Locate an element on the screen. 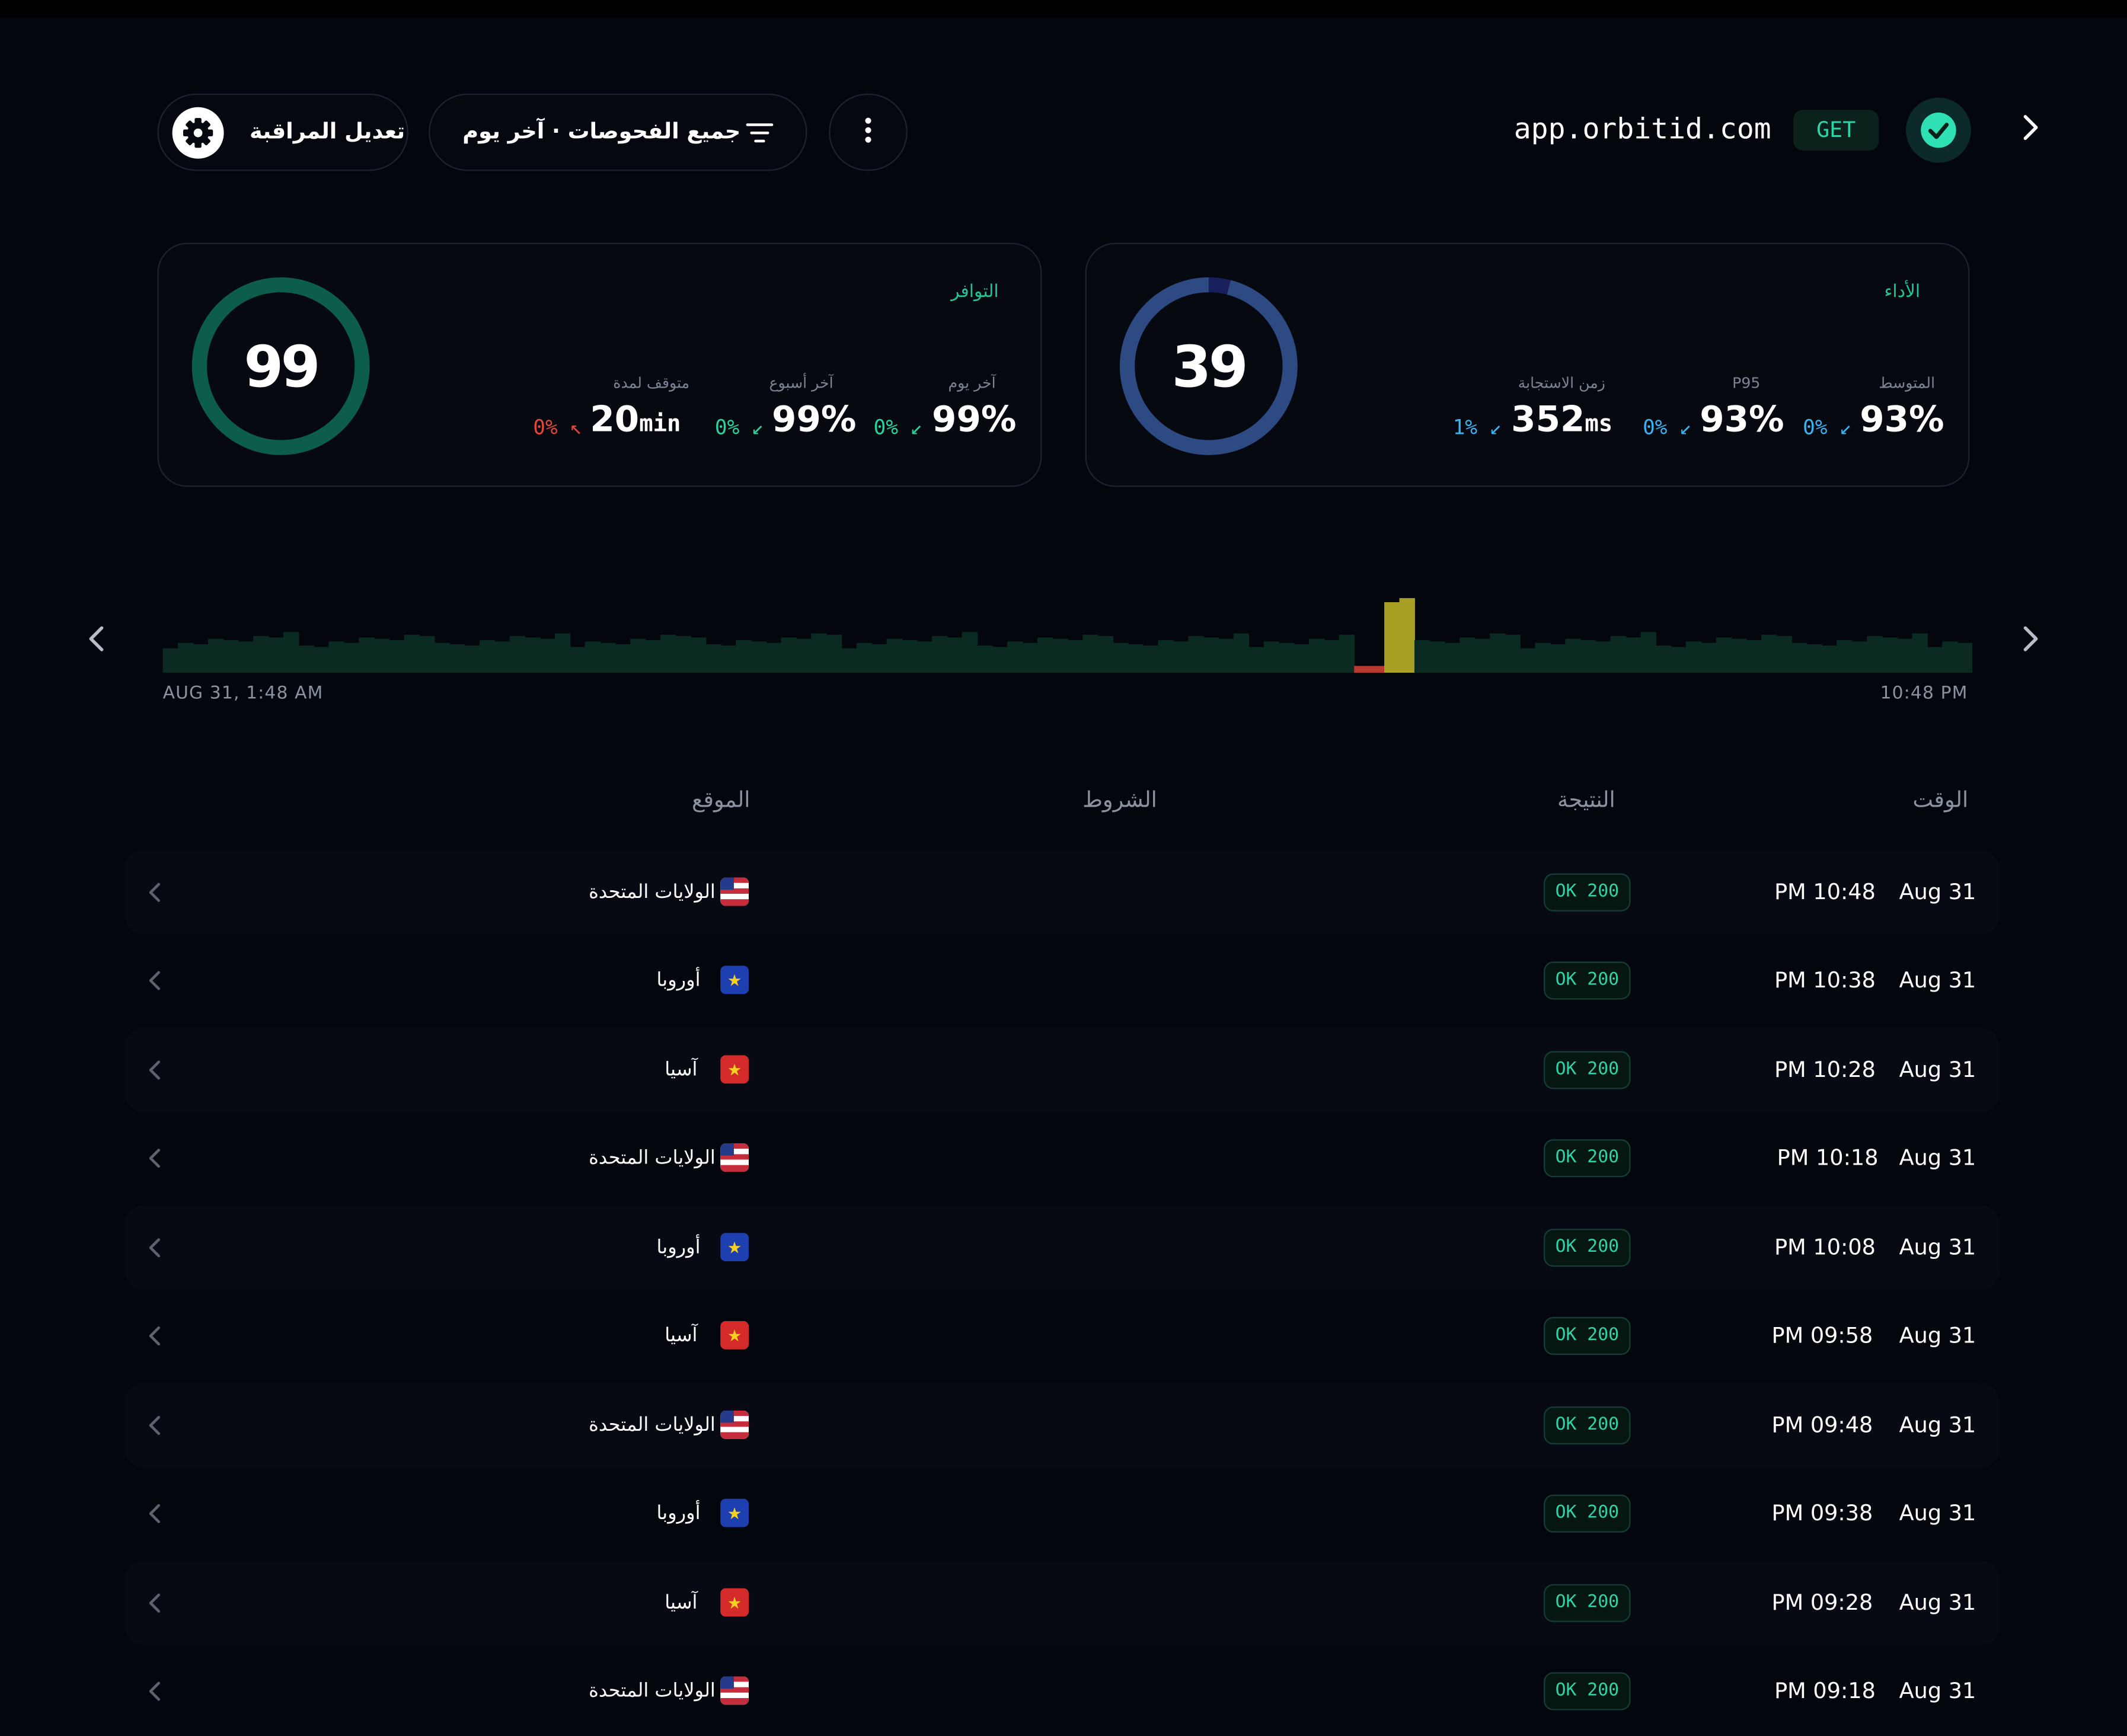 The width and height of the screenshot is (2127, 1736). table-row: Aug 31 PM 10:08 OK 200 ★ أوروبا is located at coordinates (1062, 1248).